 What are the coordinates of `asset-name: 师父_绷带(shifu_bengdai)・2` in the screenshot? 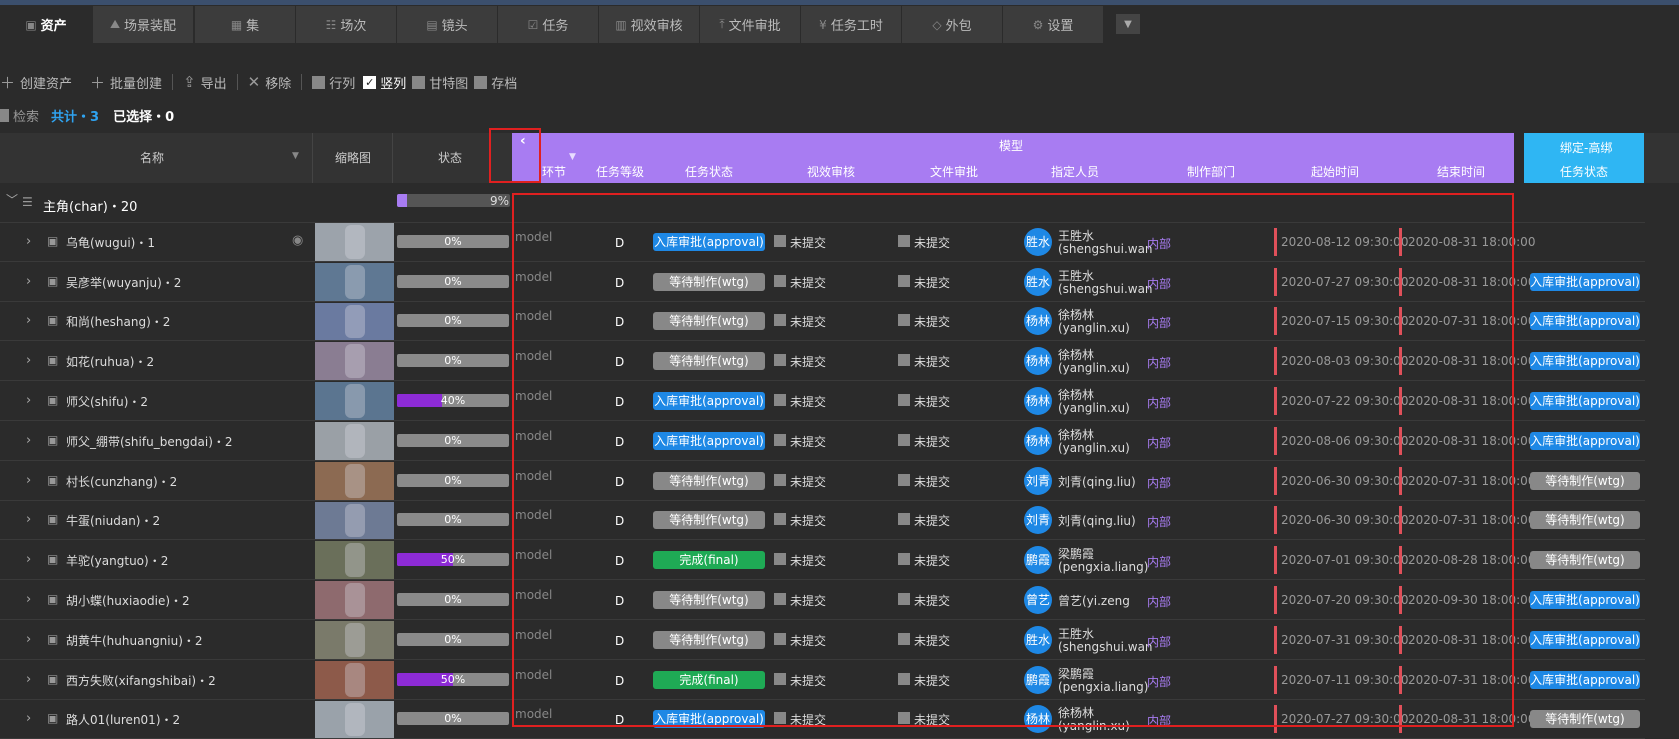 It's located at (149, 441).